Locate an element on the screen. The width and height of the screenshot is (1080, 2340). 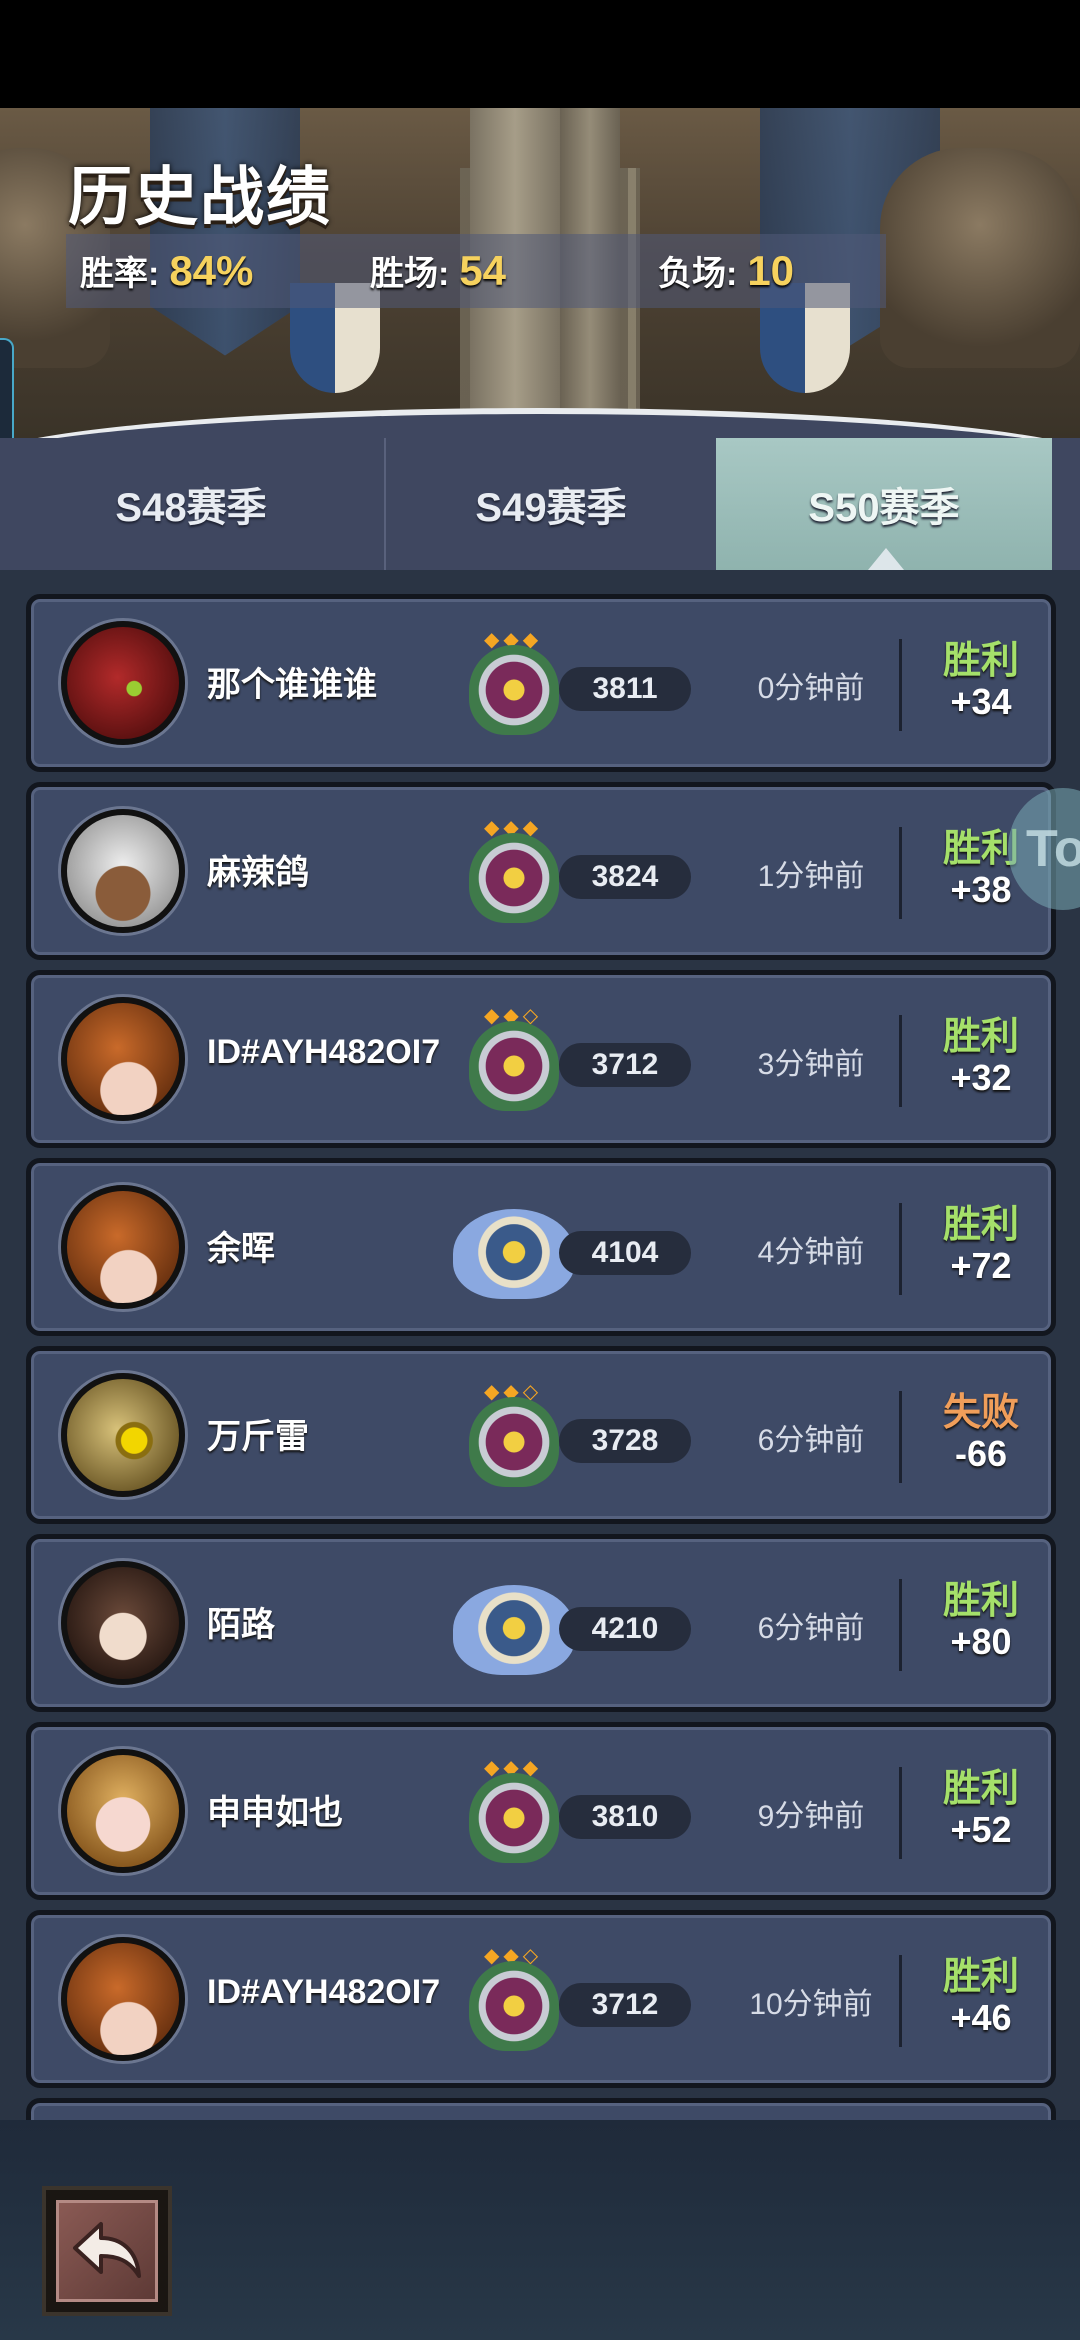
match-row: ID#AYH482OI7 ◆◆◇ 3712 10分钟前 胜利 +46 is located at coordinates (541, 1999).